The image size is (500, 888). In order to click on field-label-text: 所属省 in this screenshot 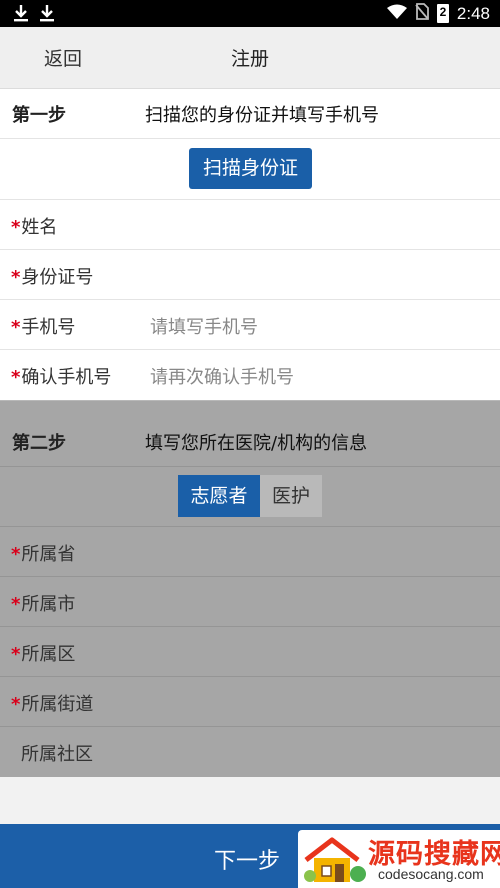, I will do `click(48, 554)`.